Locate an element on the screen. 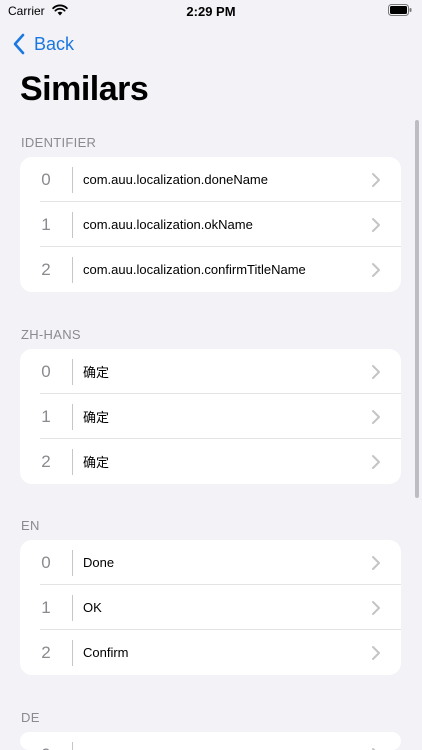  status-bar: Carrier 2:29 PM is located at coordinates (211, 12).